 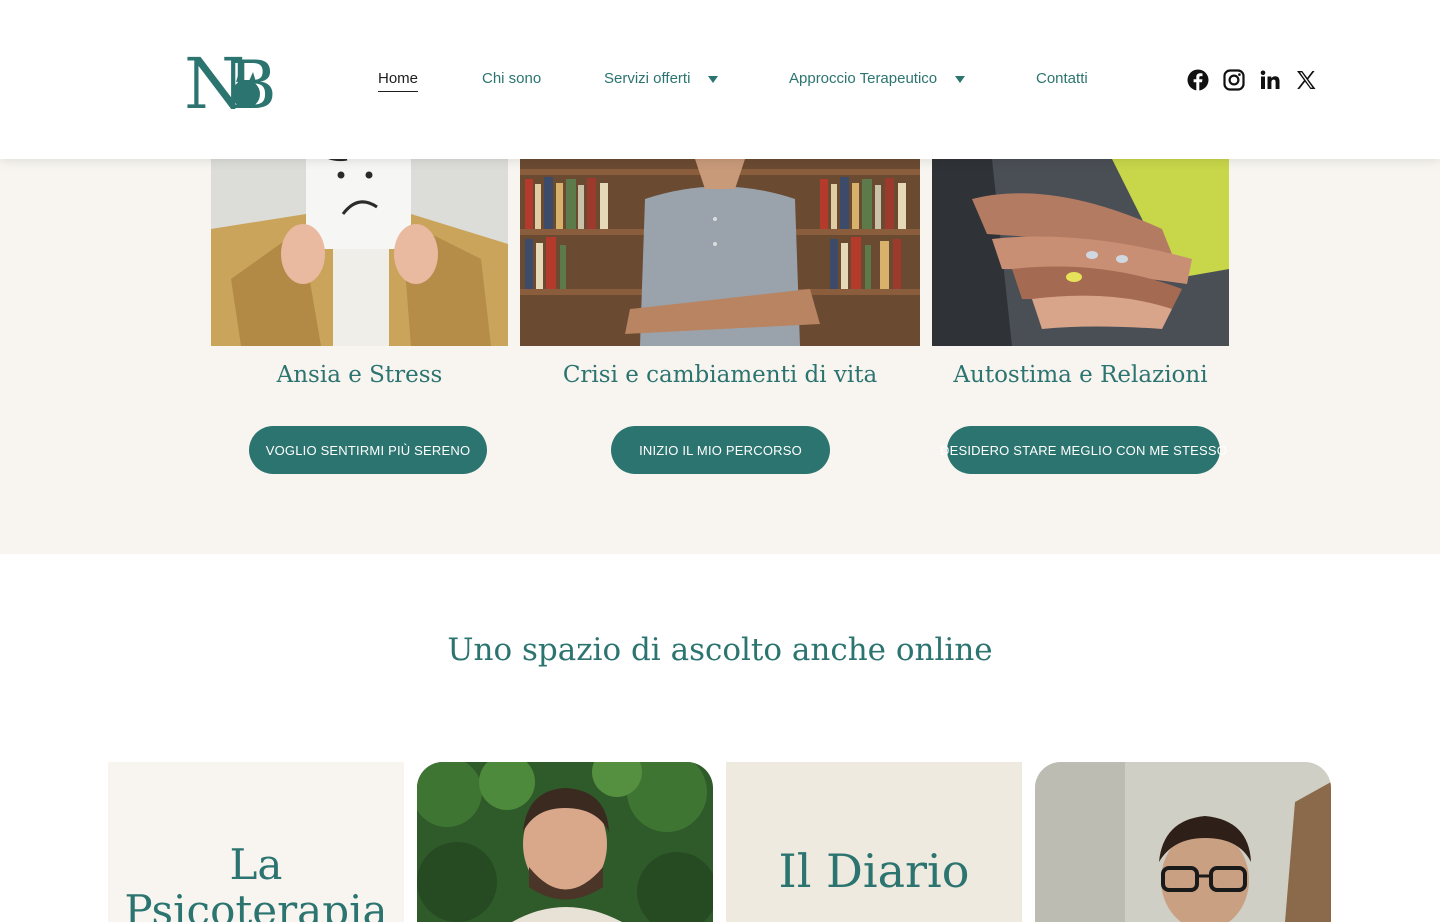 I want to click on nav-servizi-offerti: Servizi offerti, so click(x=647, y=78).